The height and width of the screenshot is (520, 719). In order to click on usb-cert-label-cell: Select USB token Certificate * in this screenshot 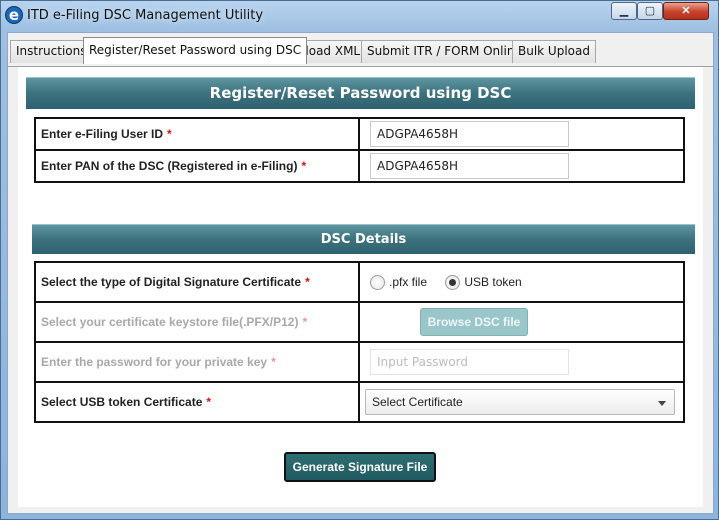, I will do `click(197, 402)`.